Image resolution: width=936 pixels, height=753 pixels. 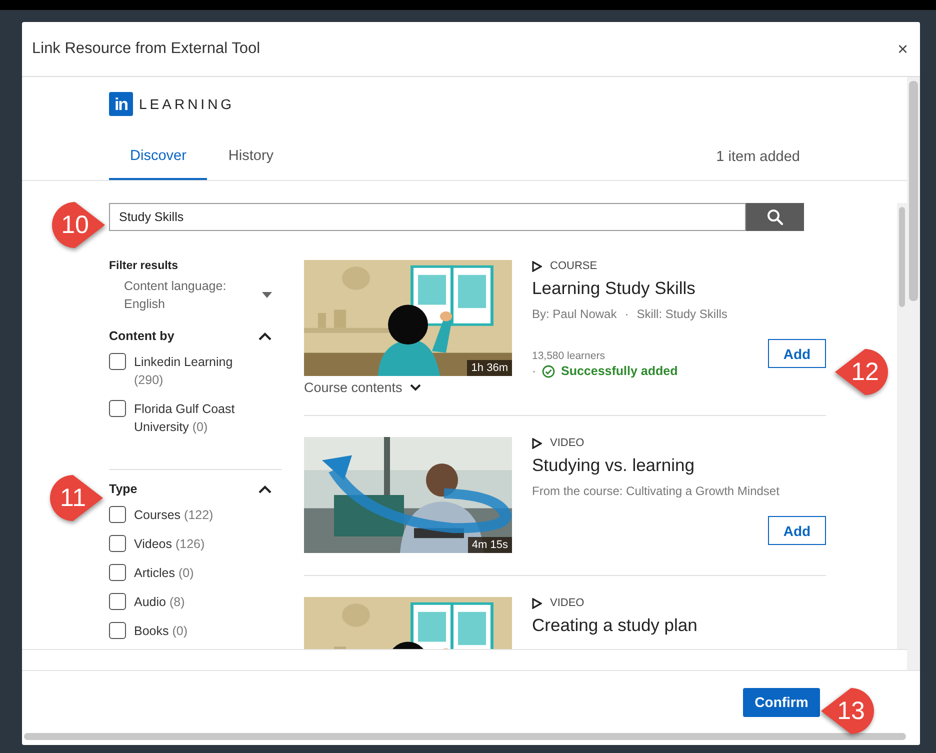 What do you see at coordinates (158, 148) in the screenshot?
I see `tab: Discover` at bounding box center [158, 148].